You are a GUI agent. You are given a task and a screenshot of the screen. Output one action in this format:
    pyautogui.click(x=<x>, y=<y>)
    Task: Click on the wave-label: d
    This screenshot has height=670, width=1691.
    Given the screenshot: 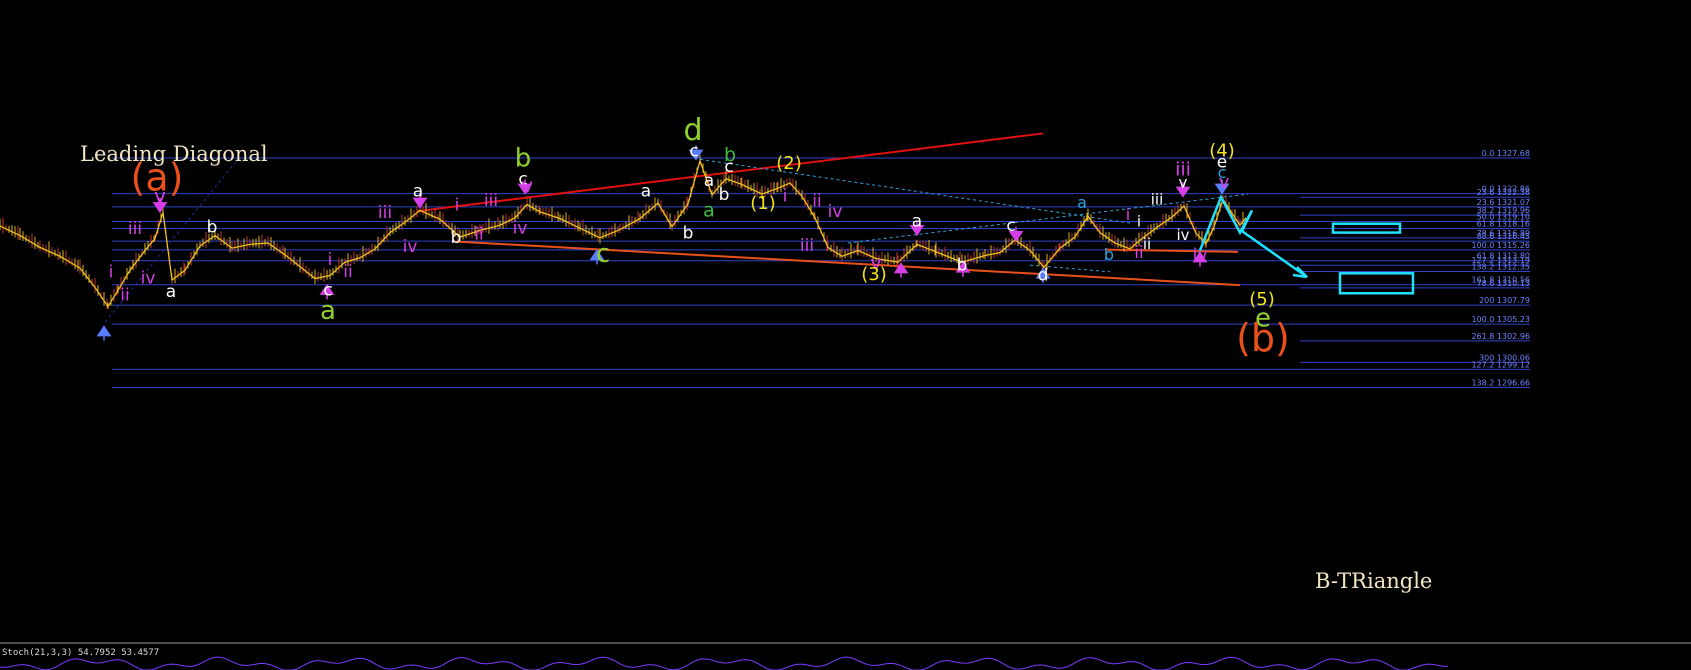 What is the action you would take?
    pyautogui.click(x=1043, y=276)
    